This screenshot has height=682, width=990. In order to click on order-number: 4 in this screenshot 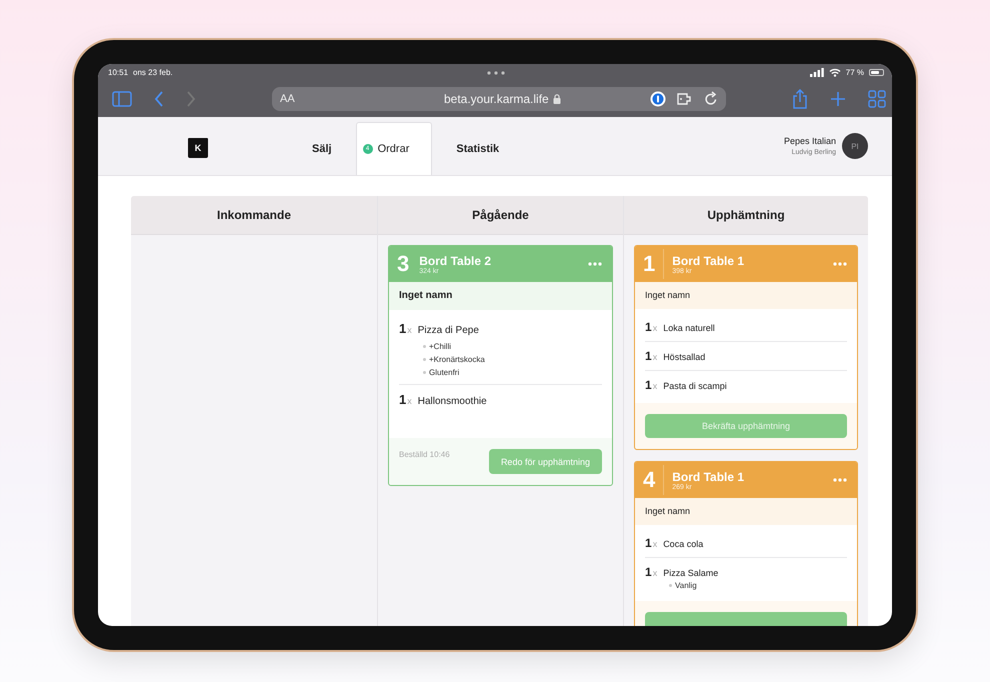, I will do `click(653, 480)`.